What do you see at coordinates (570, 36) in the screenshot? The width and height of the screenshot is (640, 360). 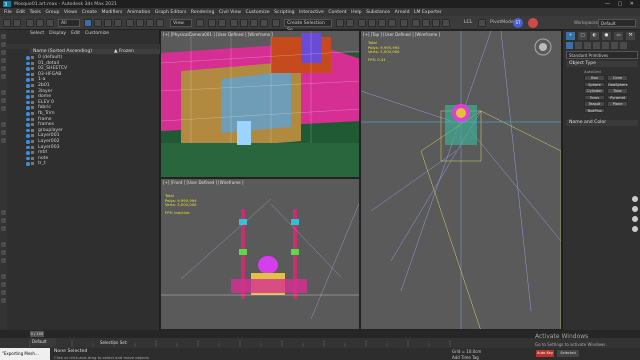 I see `create-tab-icon: +` at bounding box center [570, 36].